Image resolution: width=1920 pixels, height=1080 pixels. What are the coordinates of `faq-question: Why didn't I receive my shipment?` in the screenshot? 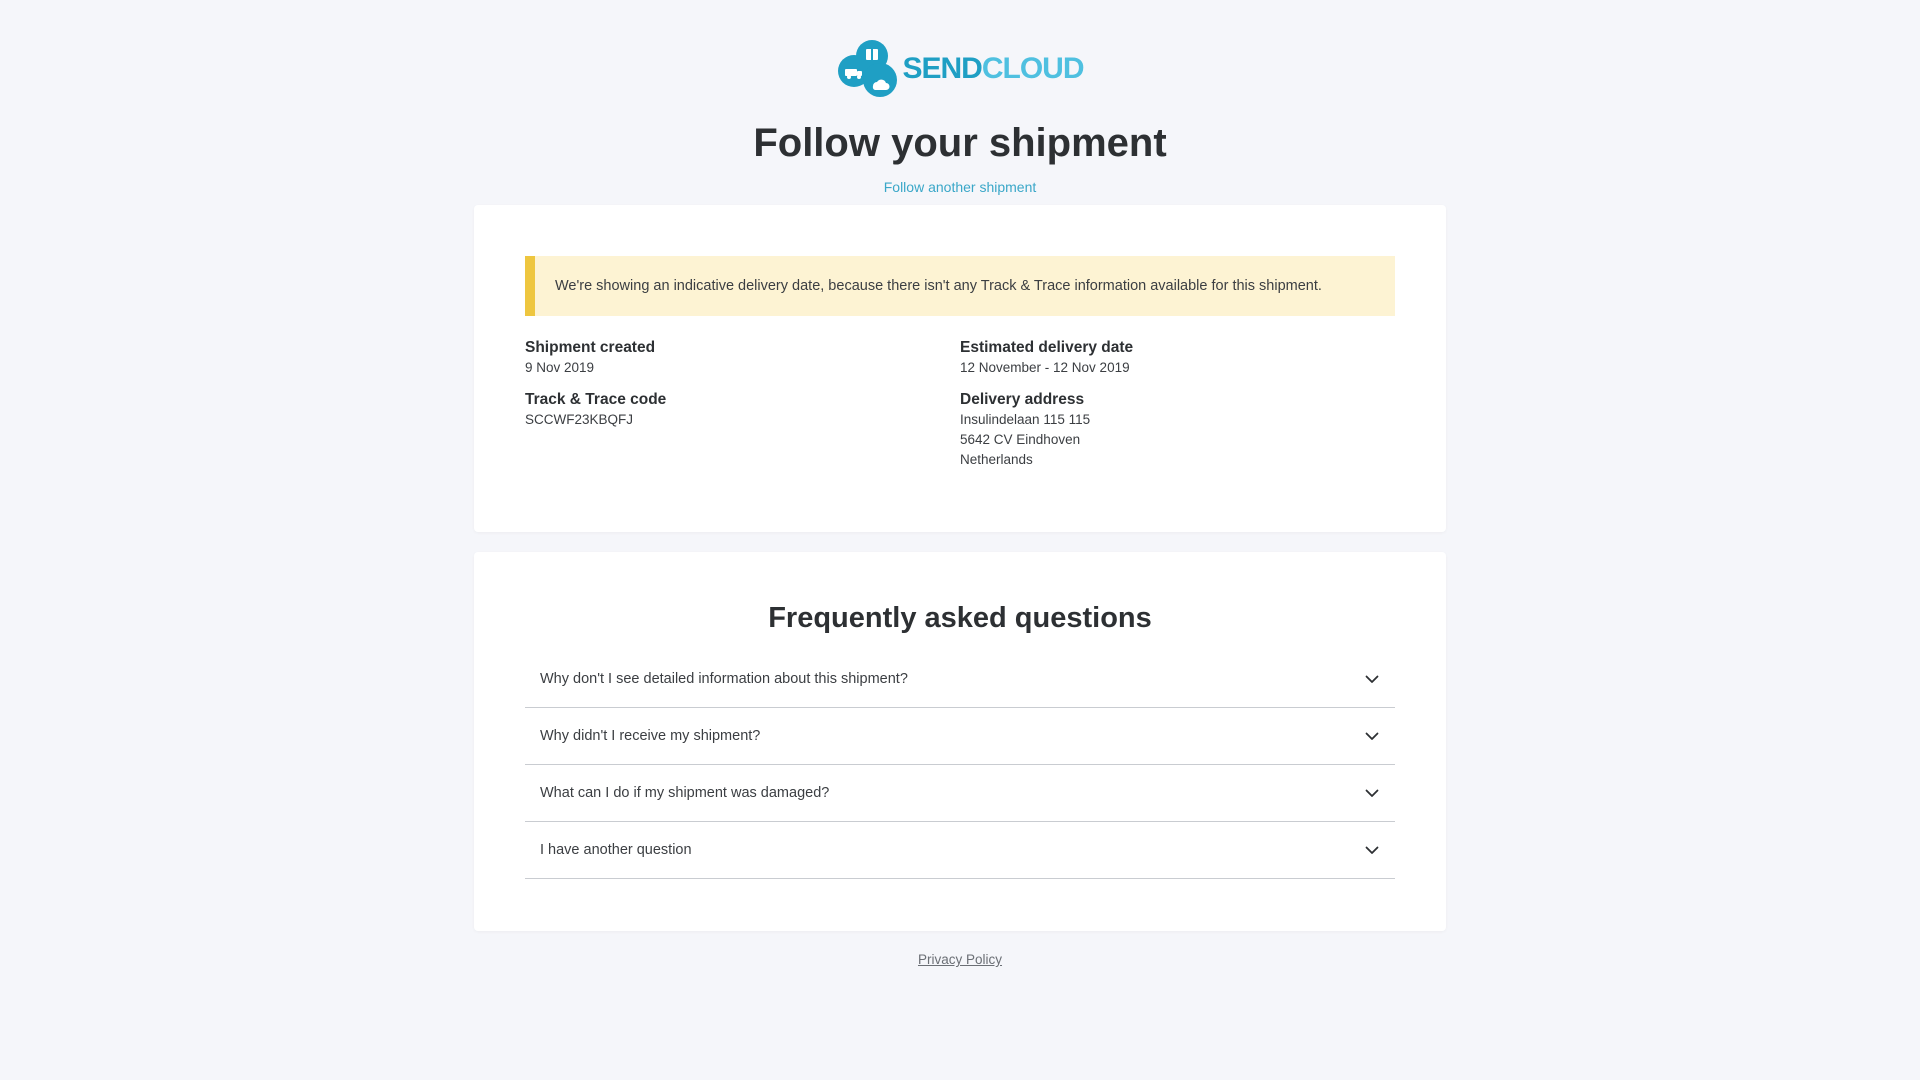 It's located at (650, 736).